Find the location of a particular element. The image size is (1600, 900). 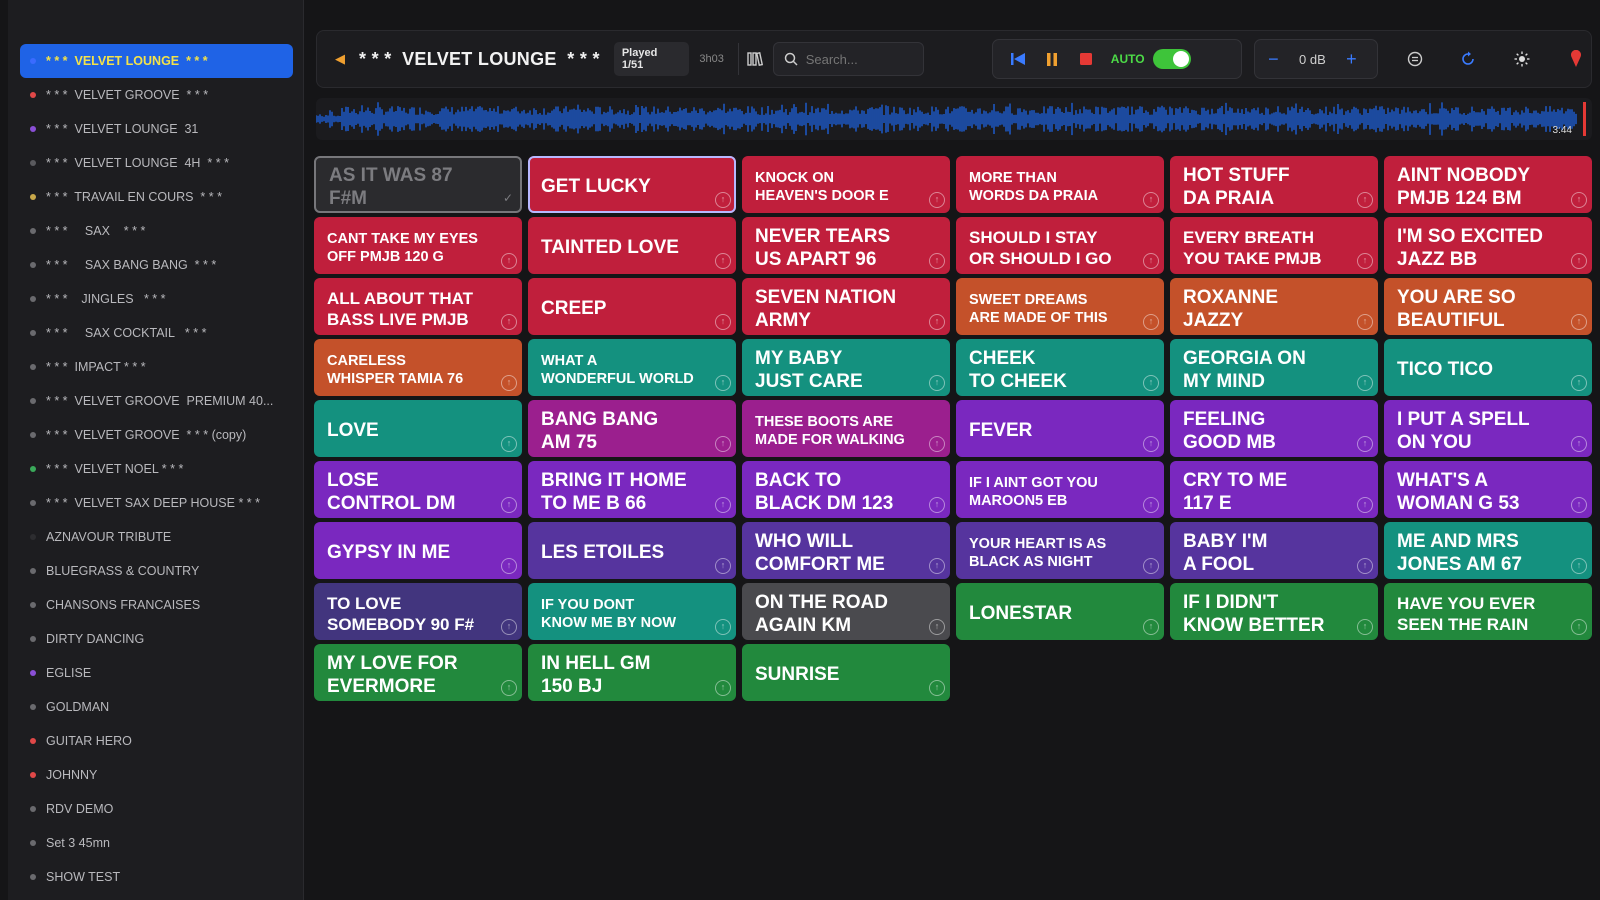

track-tile: SEVEN NATION ARMY ↑ is located at coordinates (846, 306).